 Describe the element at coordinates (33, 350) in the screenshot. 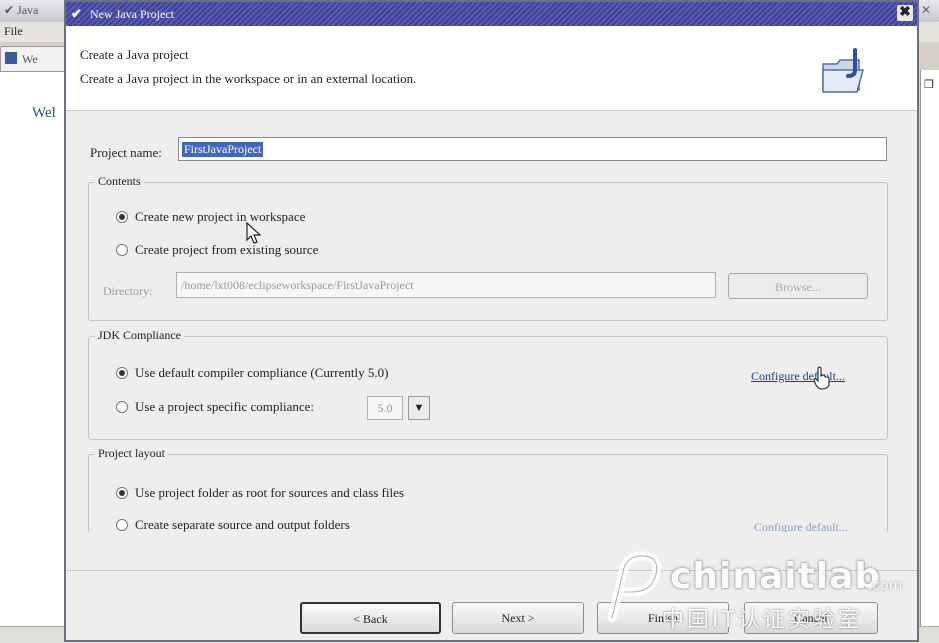

I see `background-editor-area` at that location.